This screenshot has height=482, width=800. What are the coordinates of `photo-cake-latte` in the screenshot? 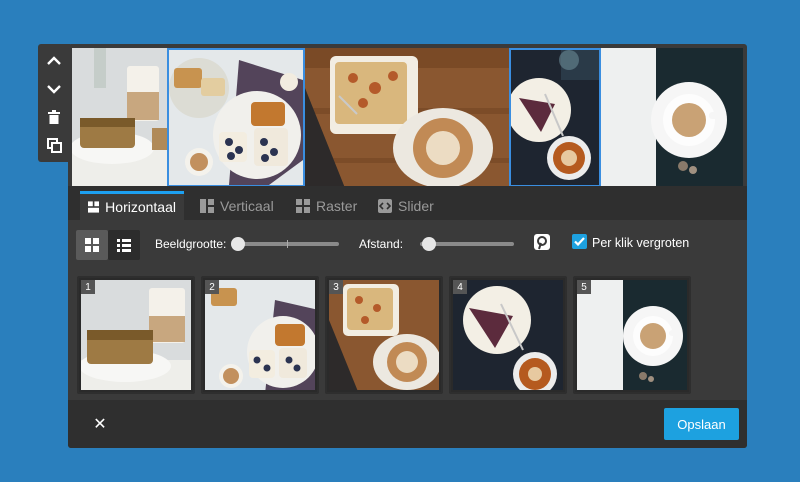 It's located at (119, 117).